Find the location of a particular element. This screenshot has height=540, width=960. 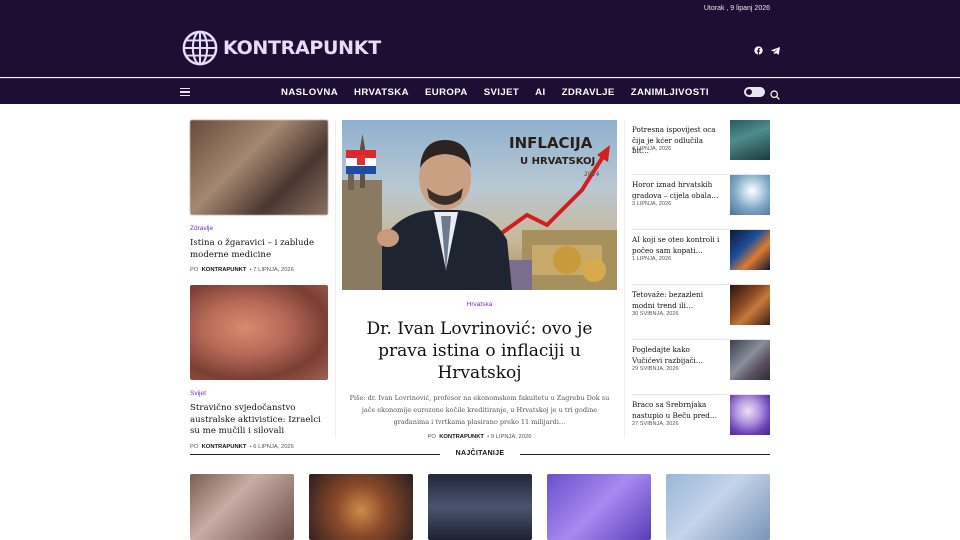

social-links is located at coordinates (767, 48).